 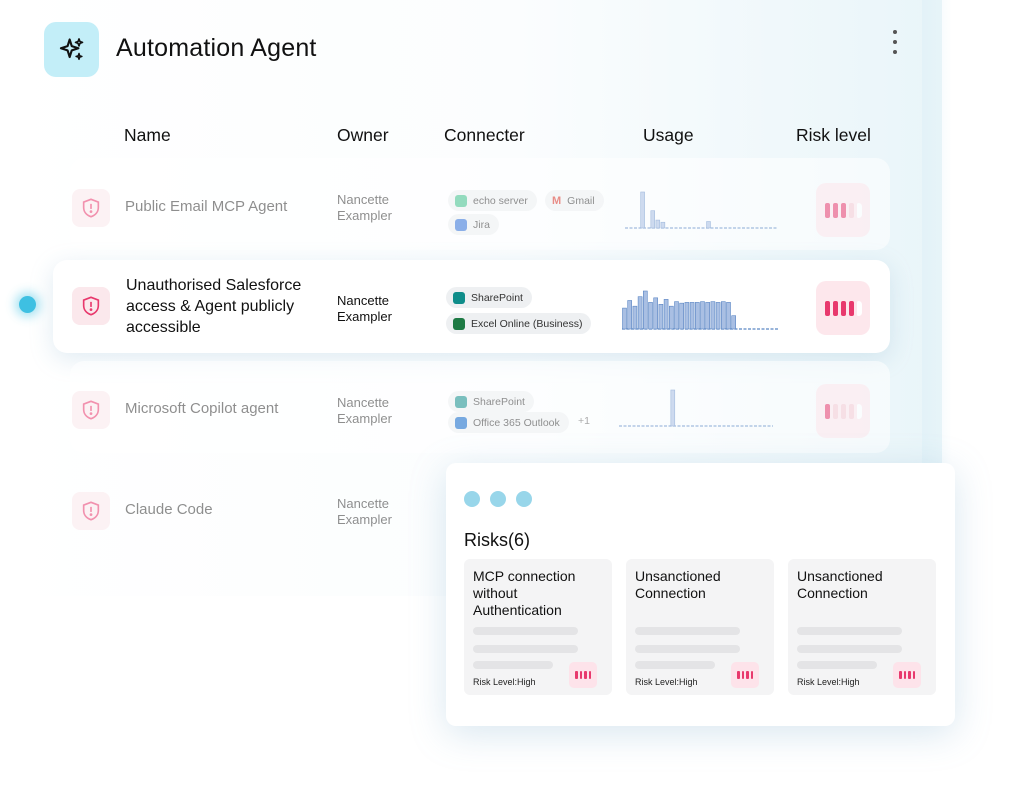 I want to click on echo-server-icon, so click(x=461, y=200).